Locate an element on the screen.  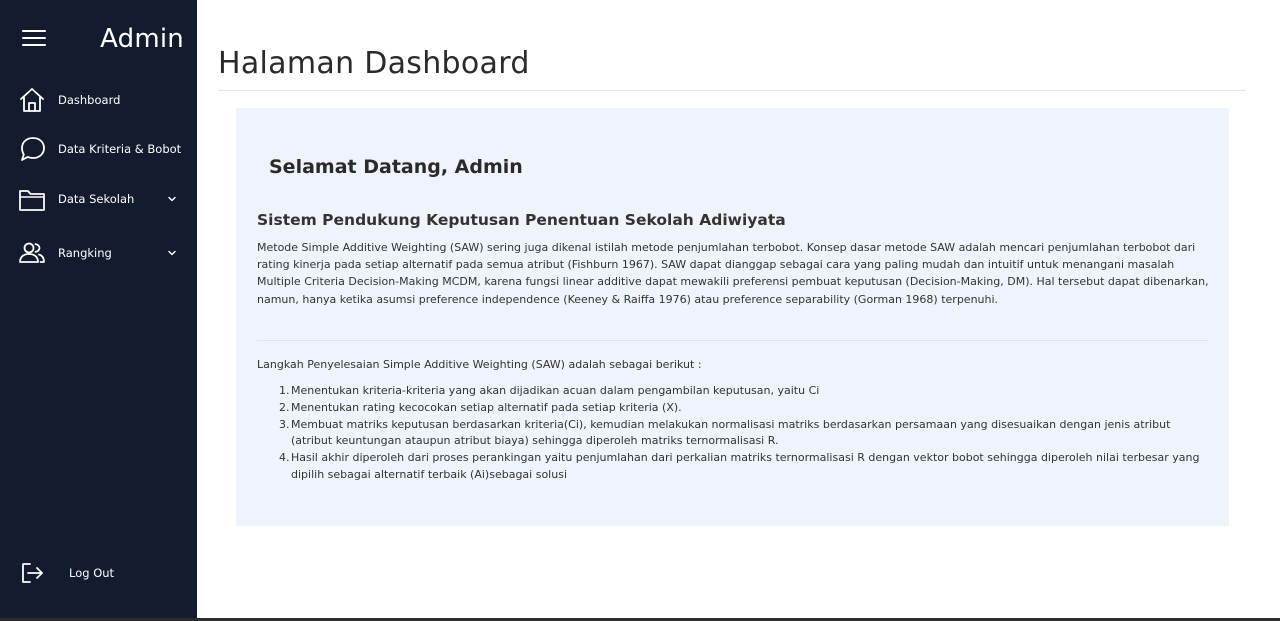
sidebar-item-label: Rangking is located at coordinates (85, 253).